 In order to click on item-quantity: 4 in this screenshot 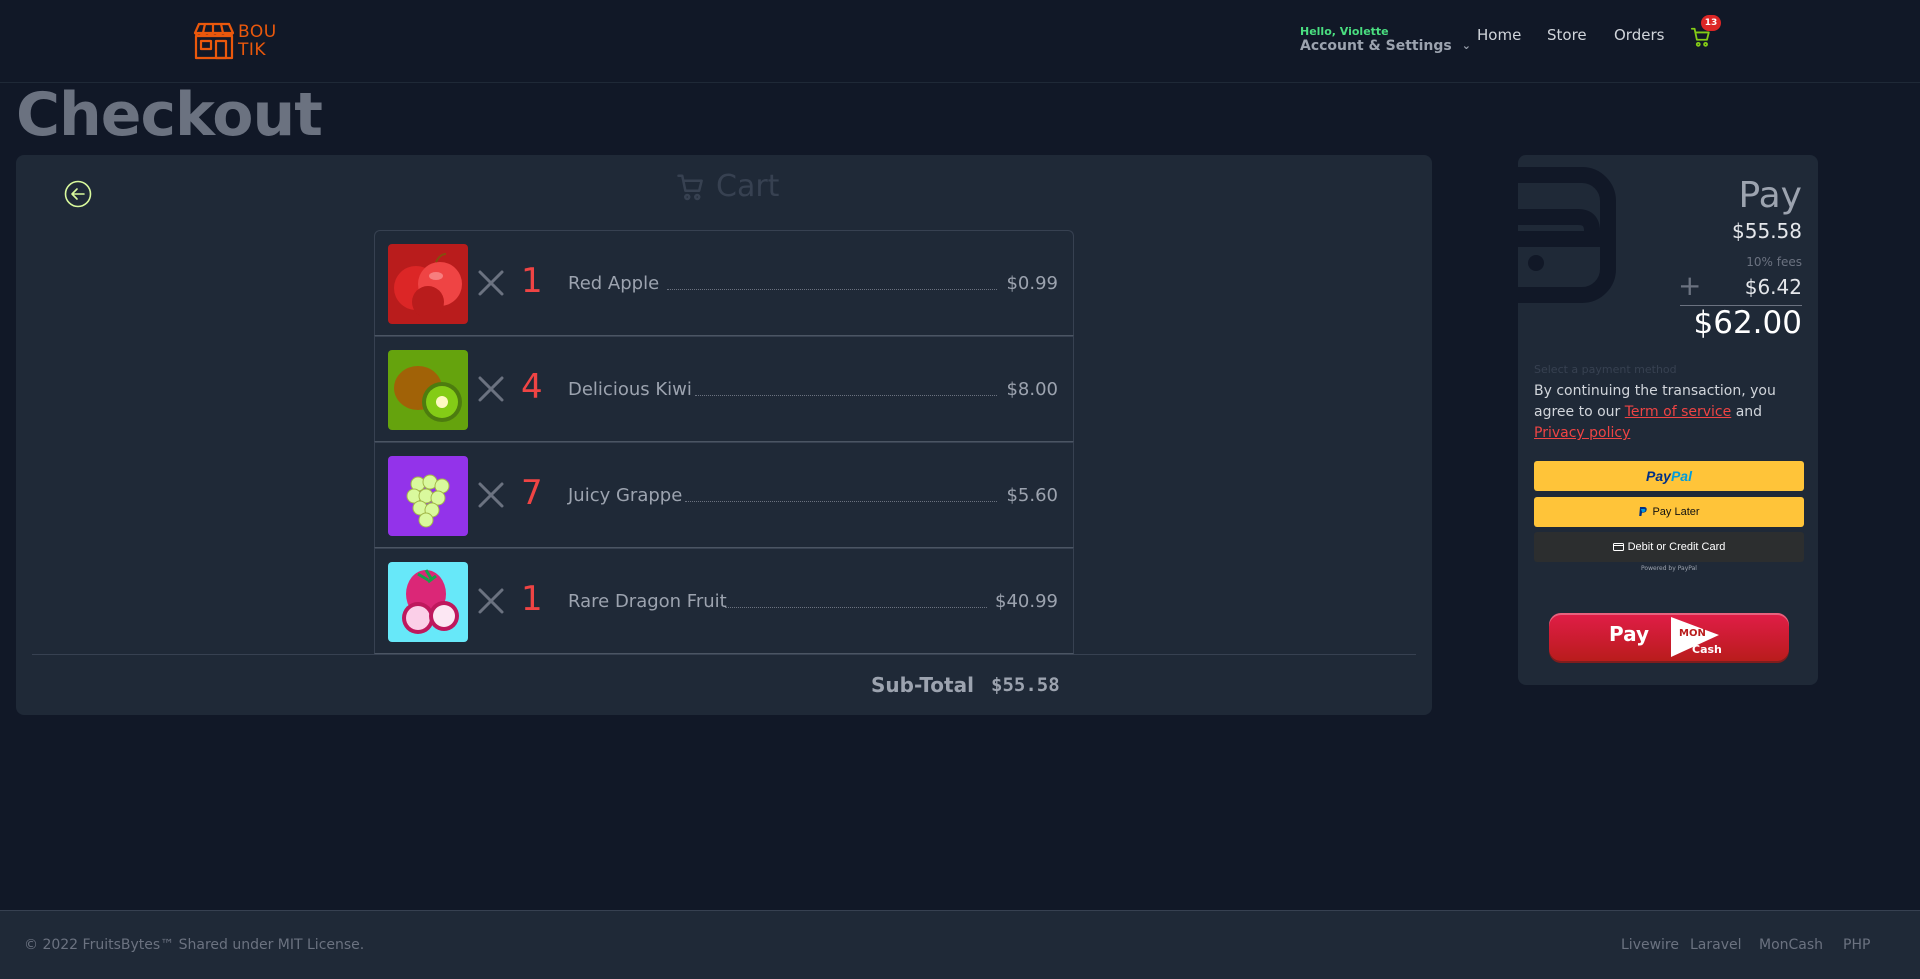, I will do `click(532, 387)`.